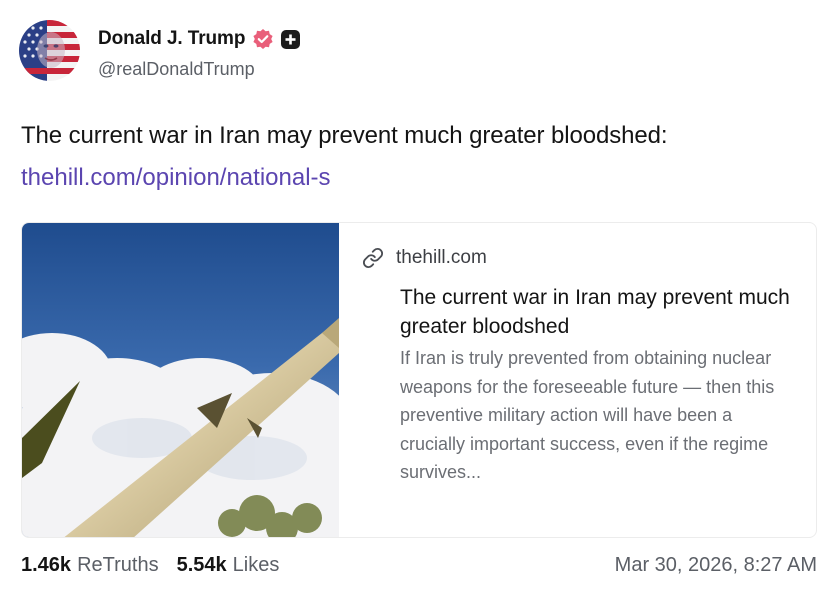 This screenshot has width=840, height=611. Describe the element at coordinates (176, 69) in the screenshot. I see `author-handle: @realDonaldTrump` at that location.